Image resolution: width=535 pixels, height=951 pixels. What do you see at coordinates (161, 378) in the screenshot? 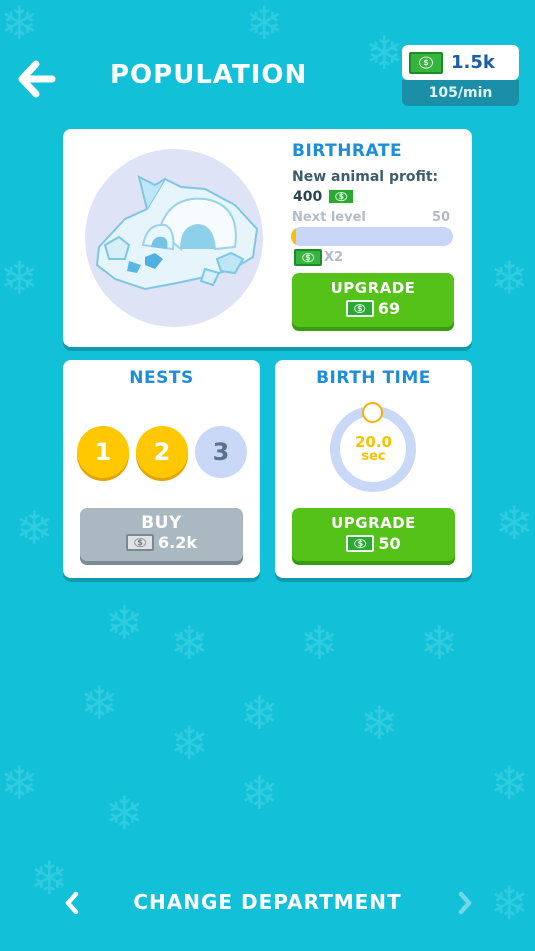
I see `nests-heading: NESTS` at bounding box center [161, 378].